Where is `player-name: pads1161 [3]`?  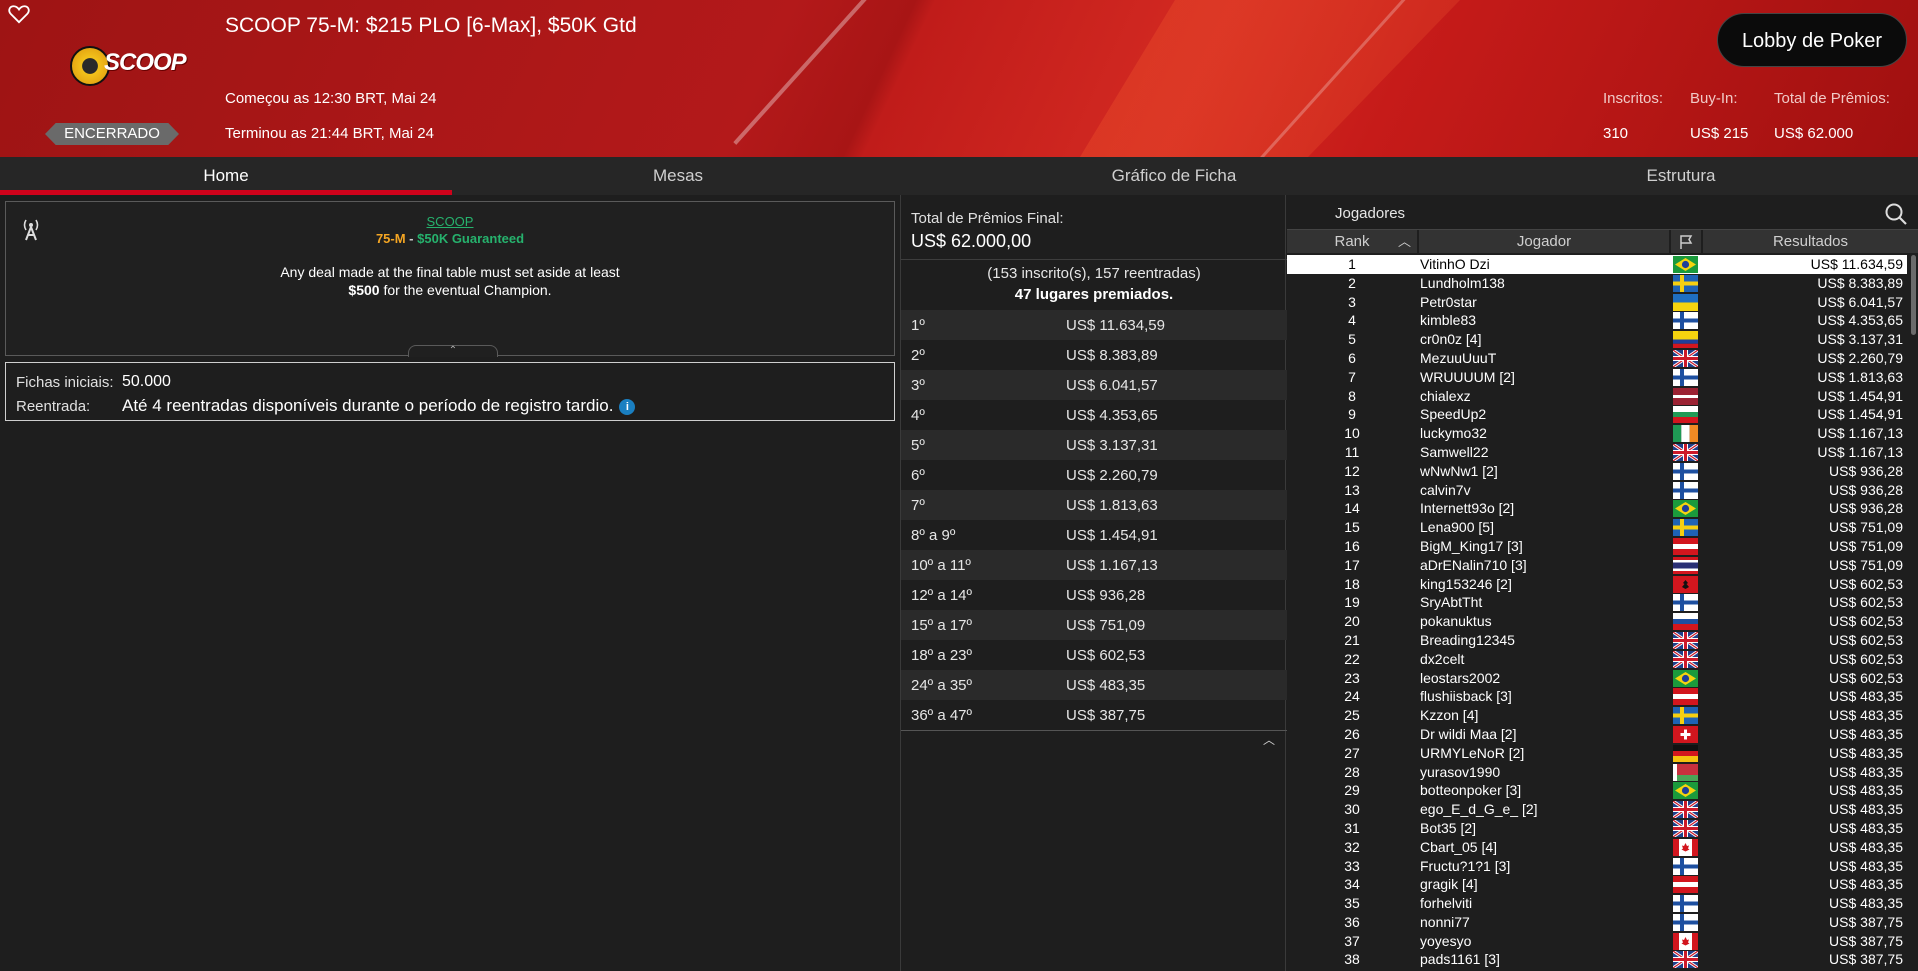 player-name: pads1161 [3] is located at coordinates (1460, 959).